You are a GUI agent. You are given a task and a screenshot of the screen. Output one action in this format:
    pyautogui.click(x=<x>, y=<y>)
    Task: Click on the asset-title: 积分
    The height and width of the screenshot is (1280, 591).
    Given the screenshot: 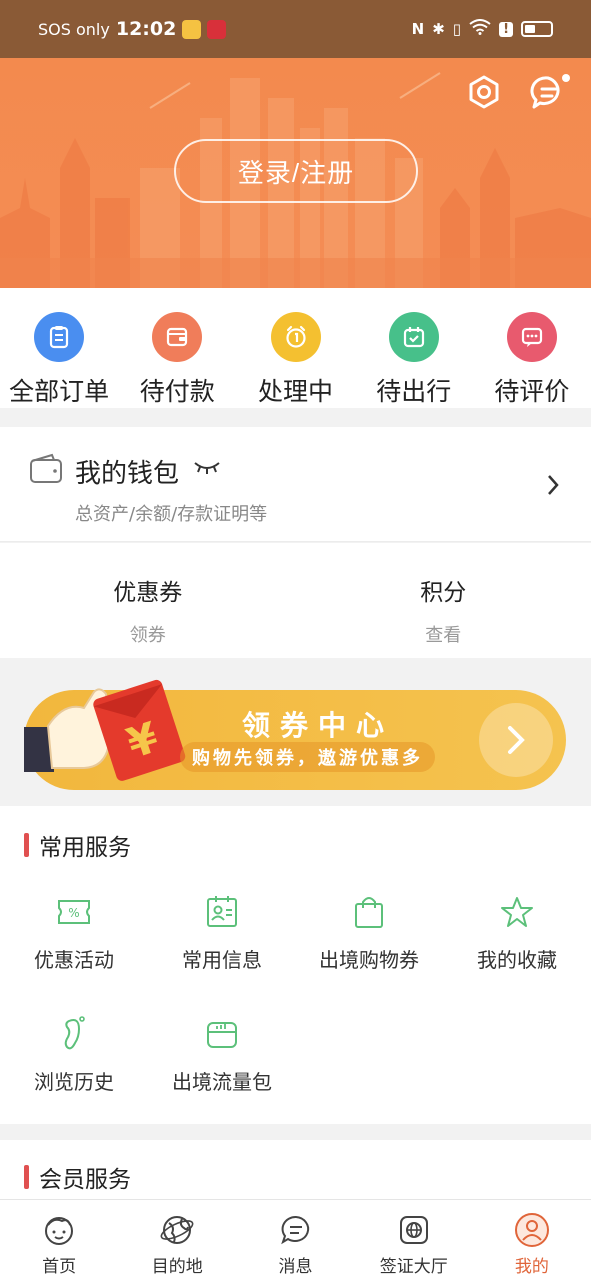 What is the action you would take?
    pyautogui.click(x=443, y=593)
    